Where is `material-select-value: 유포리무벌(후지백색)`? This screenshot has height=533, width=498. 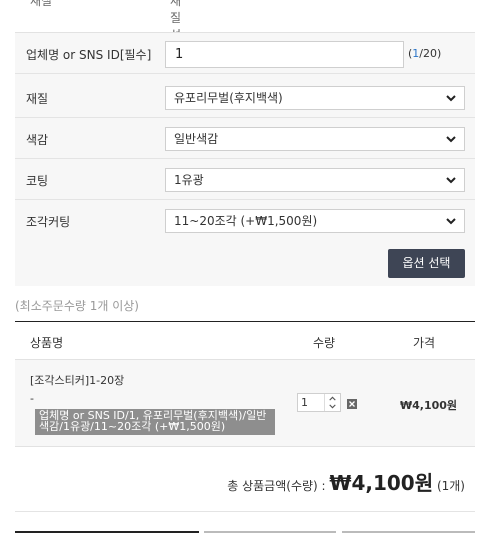 material-select-value: 유포리무벌(후지백색) is located at coordinates (228, 98).